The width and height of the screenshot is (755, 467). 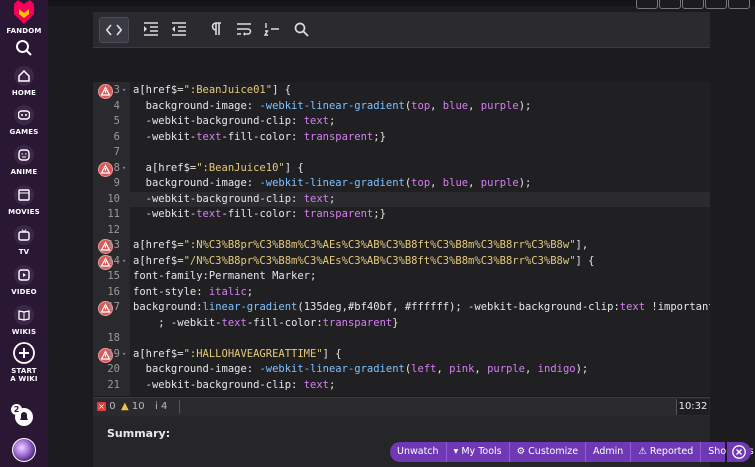 I want to click on line-numbers-icon, so click(x=271, y=29).